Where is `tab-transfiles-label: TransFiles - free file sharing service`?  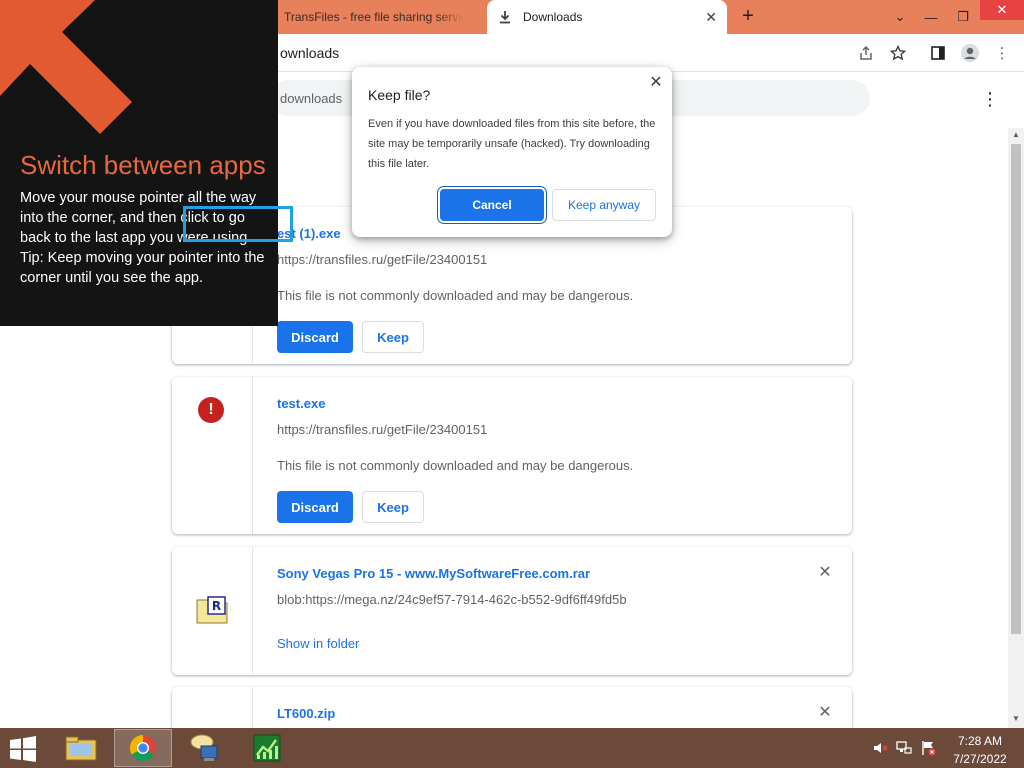
tab-transfiles-label: TransFiles - free file sharing service is located at coordinates (374, 17).